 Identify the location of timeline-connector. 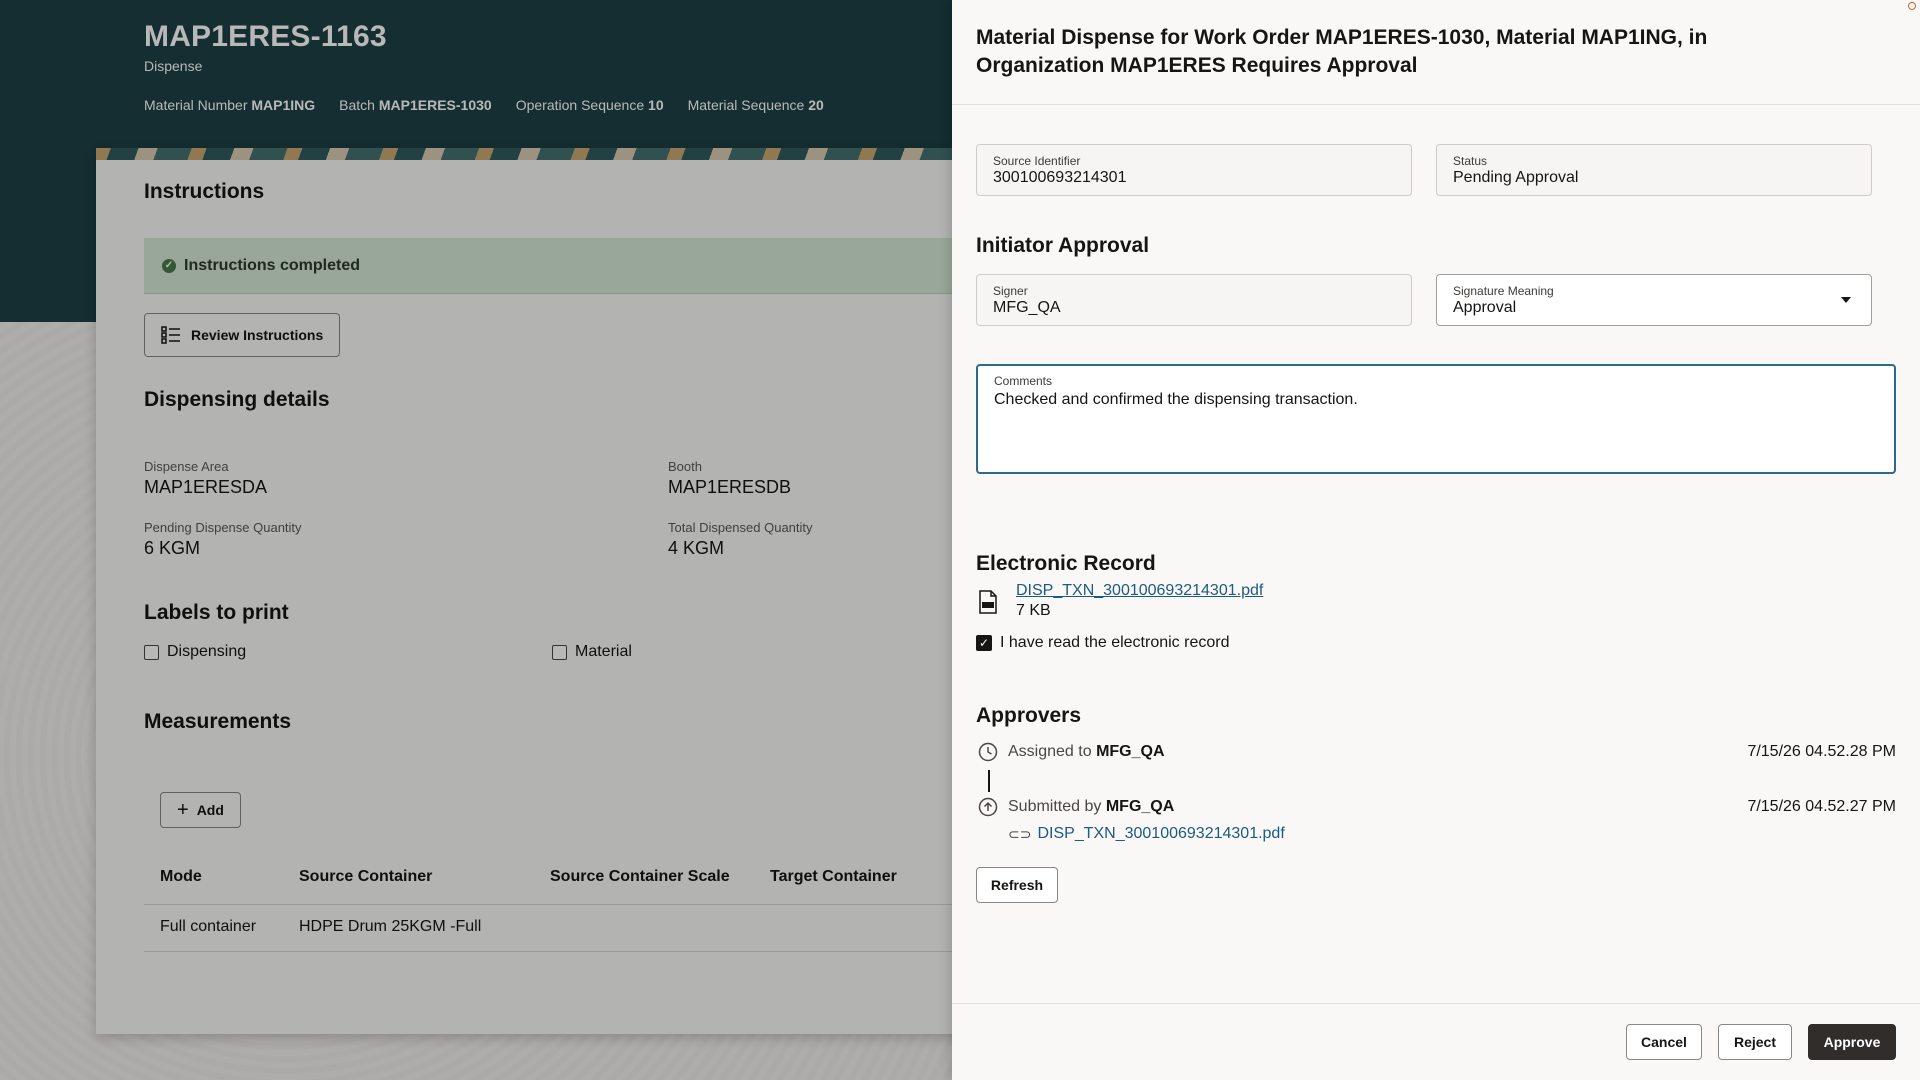
(989, 781).